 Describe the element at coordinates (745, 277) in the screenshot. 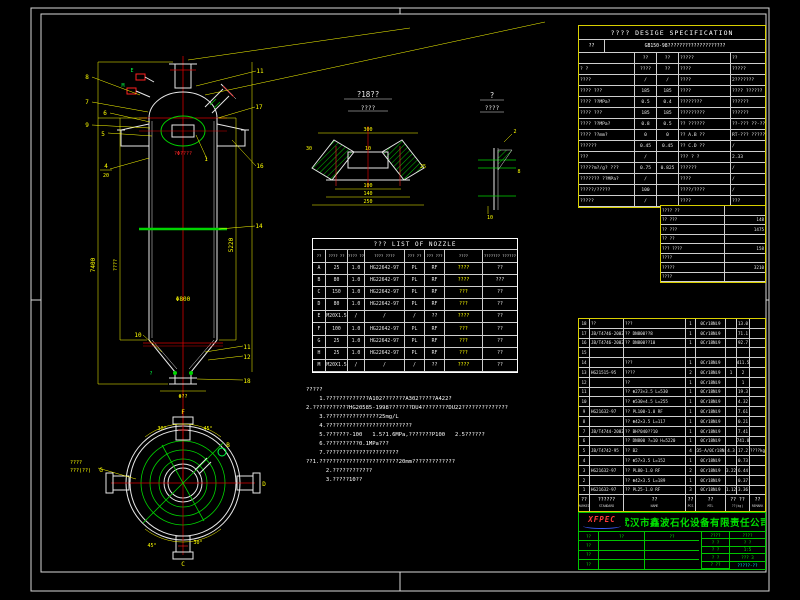

I see `summary-value` at that location.